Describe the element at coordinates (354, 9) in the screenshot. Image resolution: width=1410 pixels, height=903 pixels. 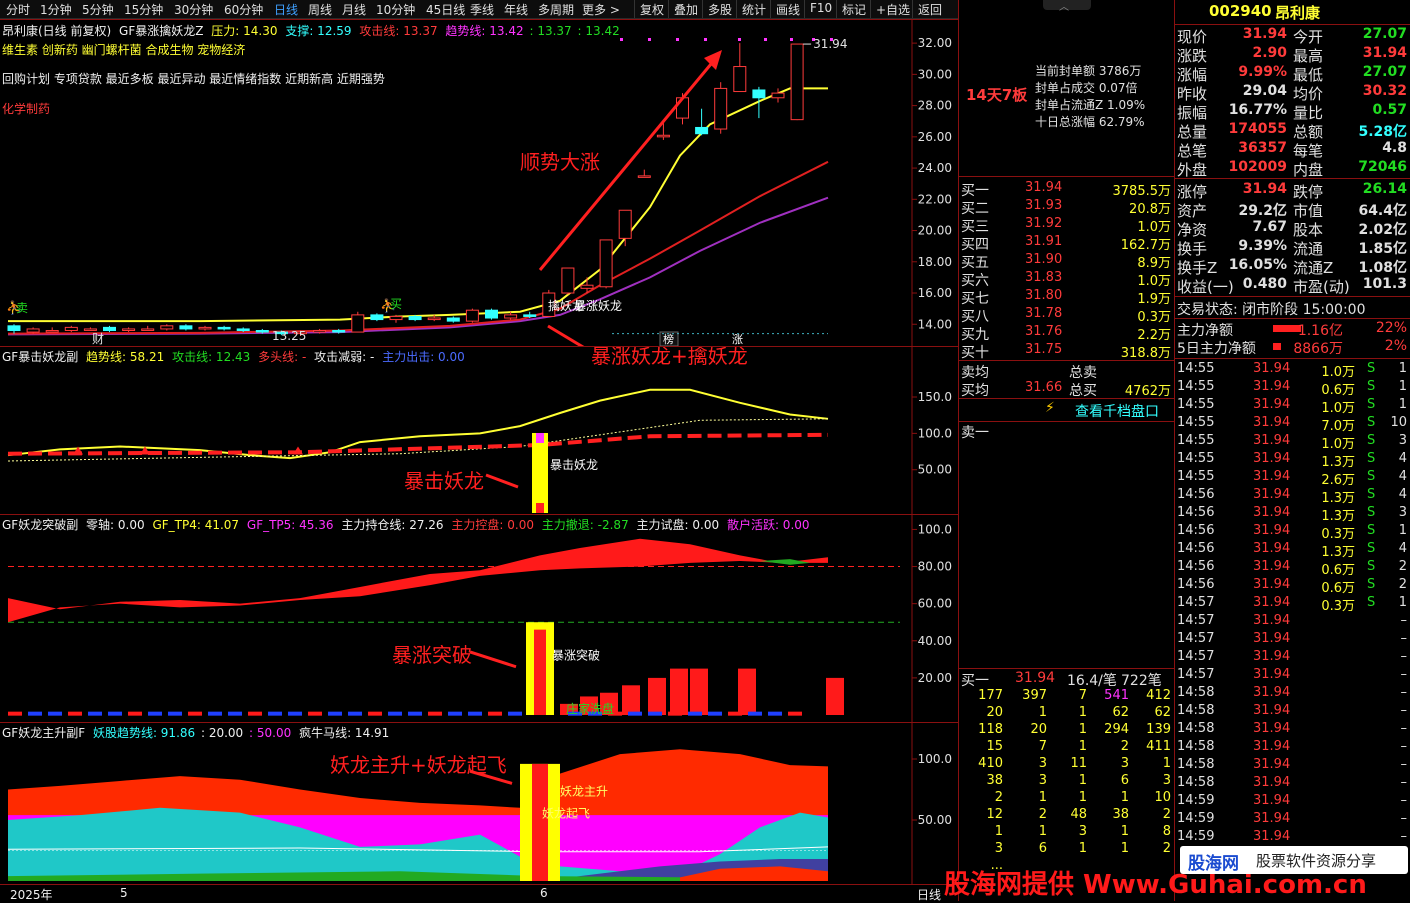
I see `period-tab: 月线` at that location.